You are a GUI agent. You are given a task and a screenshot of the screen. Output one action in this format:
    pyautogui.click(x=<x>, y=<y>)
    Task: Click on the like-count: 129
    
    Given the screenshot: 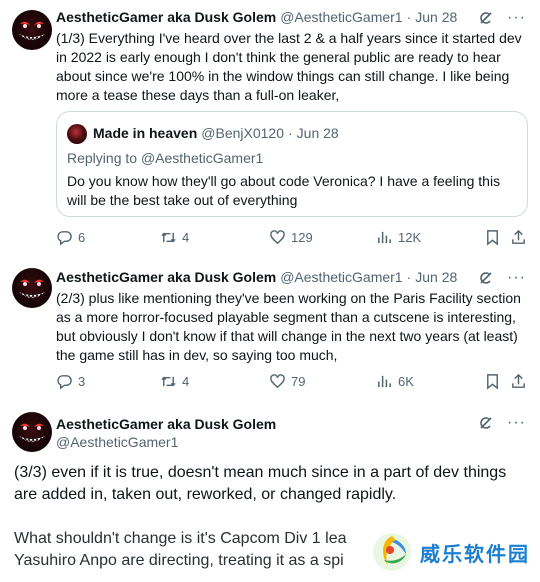 What is the action you would take?
    pyautogui.click(x=302, y=237)
    